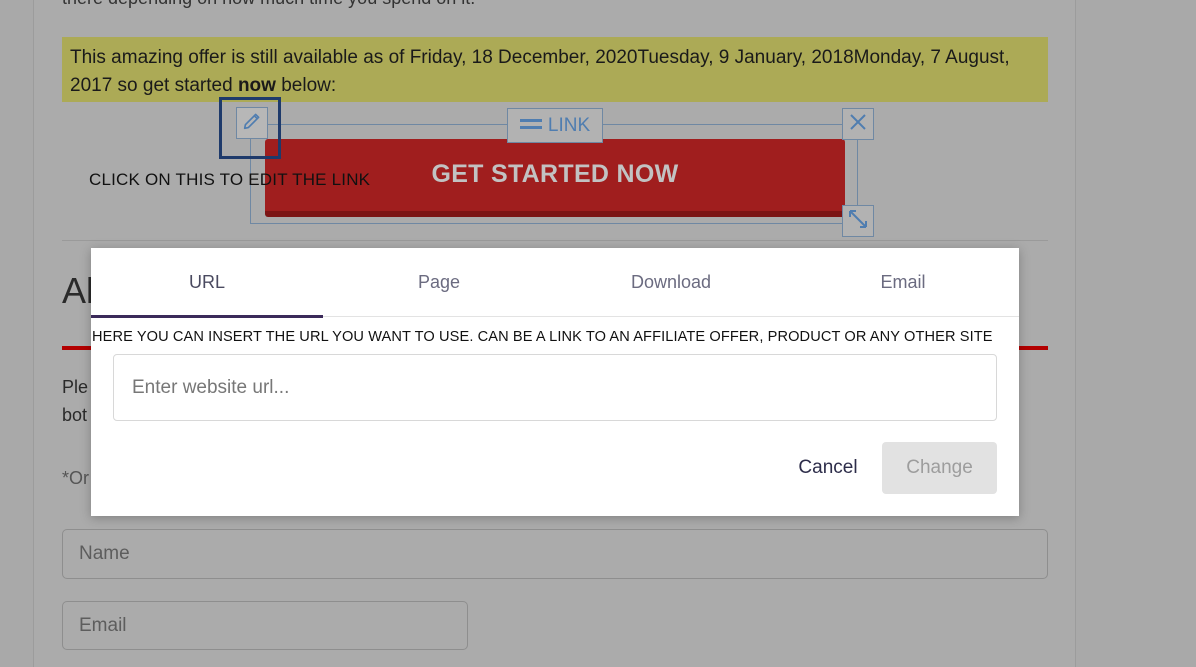  Describe the element at coordinates (265, 625) in the screenshot. I see `email-field: Email` at that location.